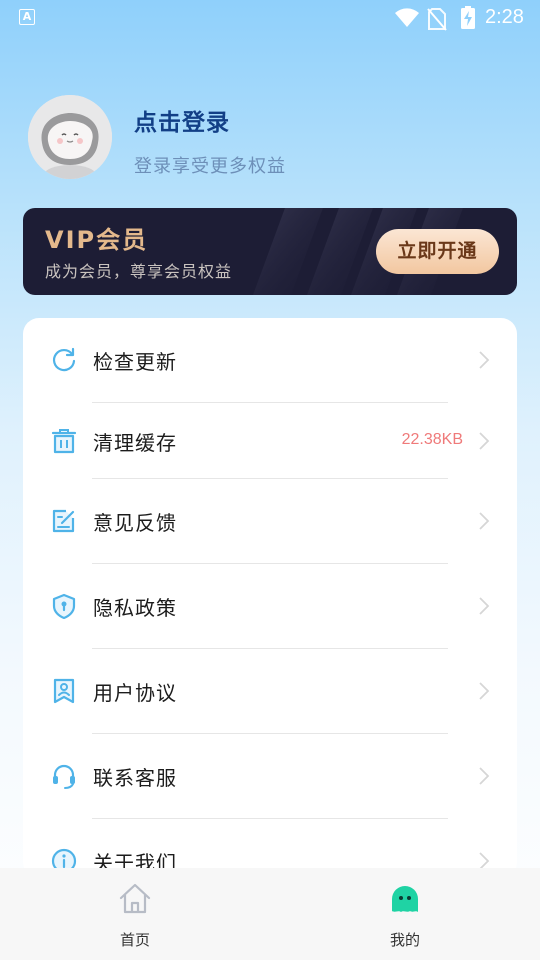  Describe the element at coordinates (405, 914) in the screenshot. I see `tab-mine: 我的` at that location.